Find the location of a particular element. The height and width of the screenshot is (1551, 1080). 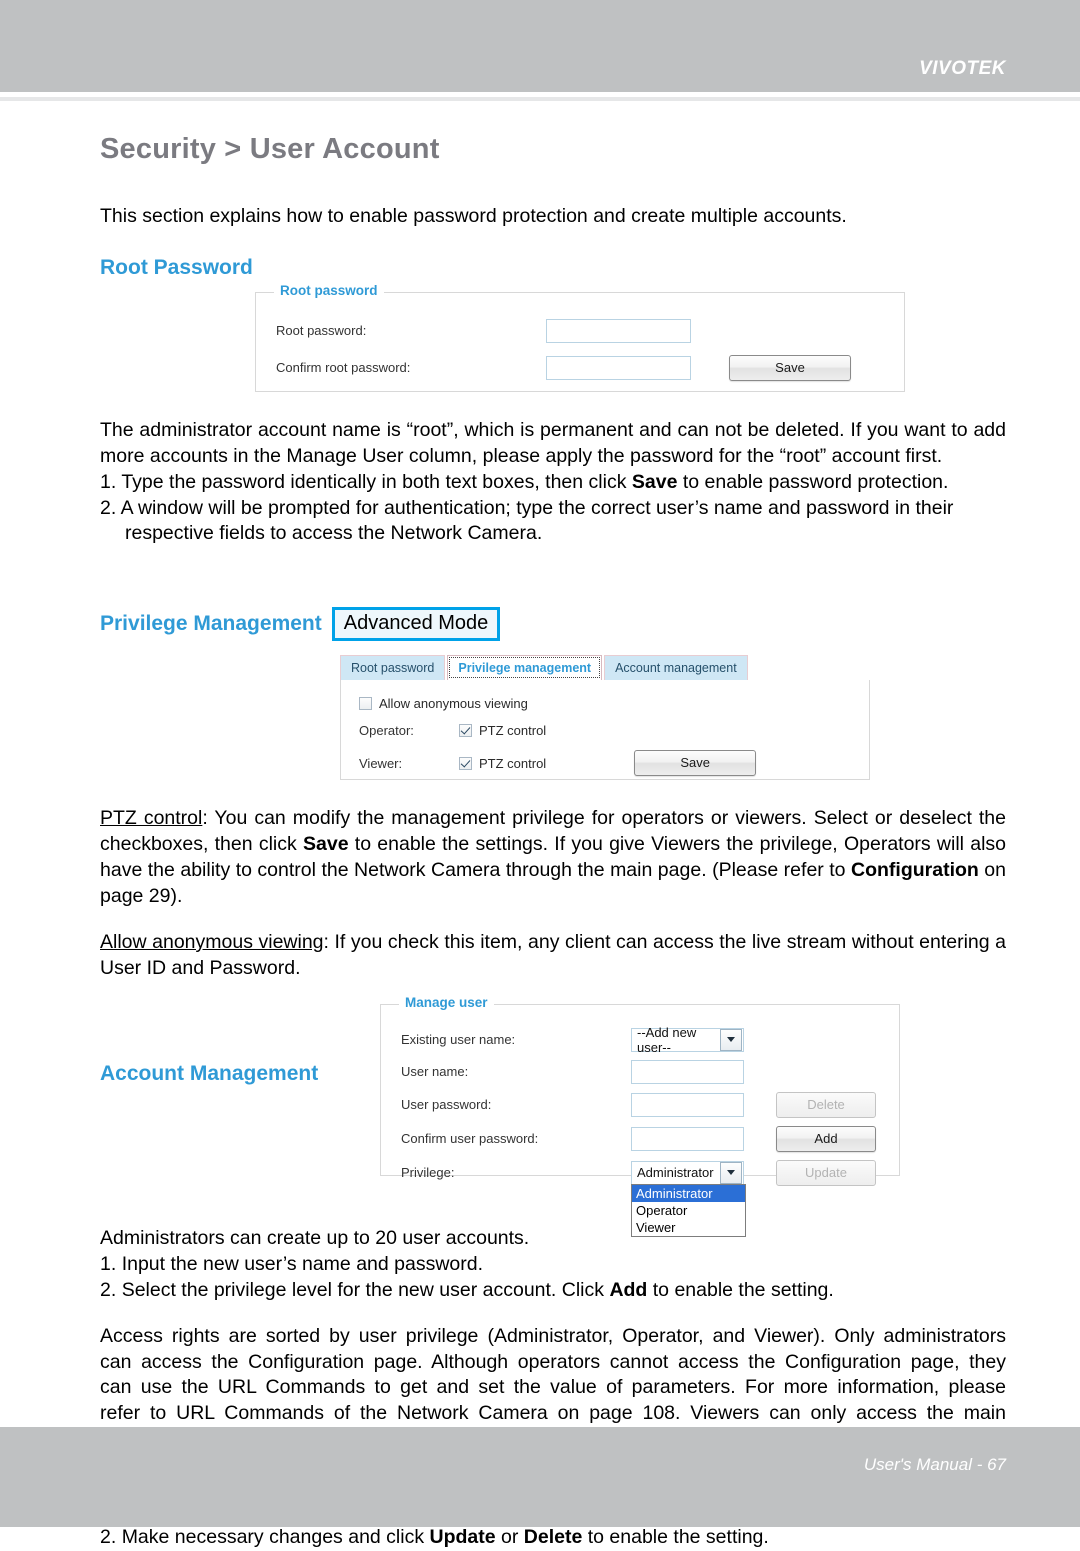

root-password-row: Root password: is located at coordinates (580, 330).